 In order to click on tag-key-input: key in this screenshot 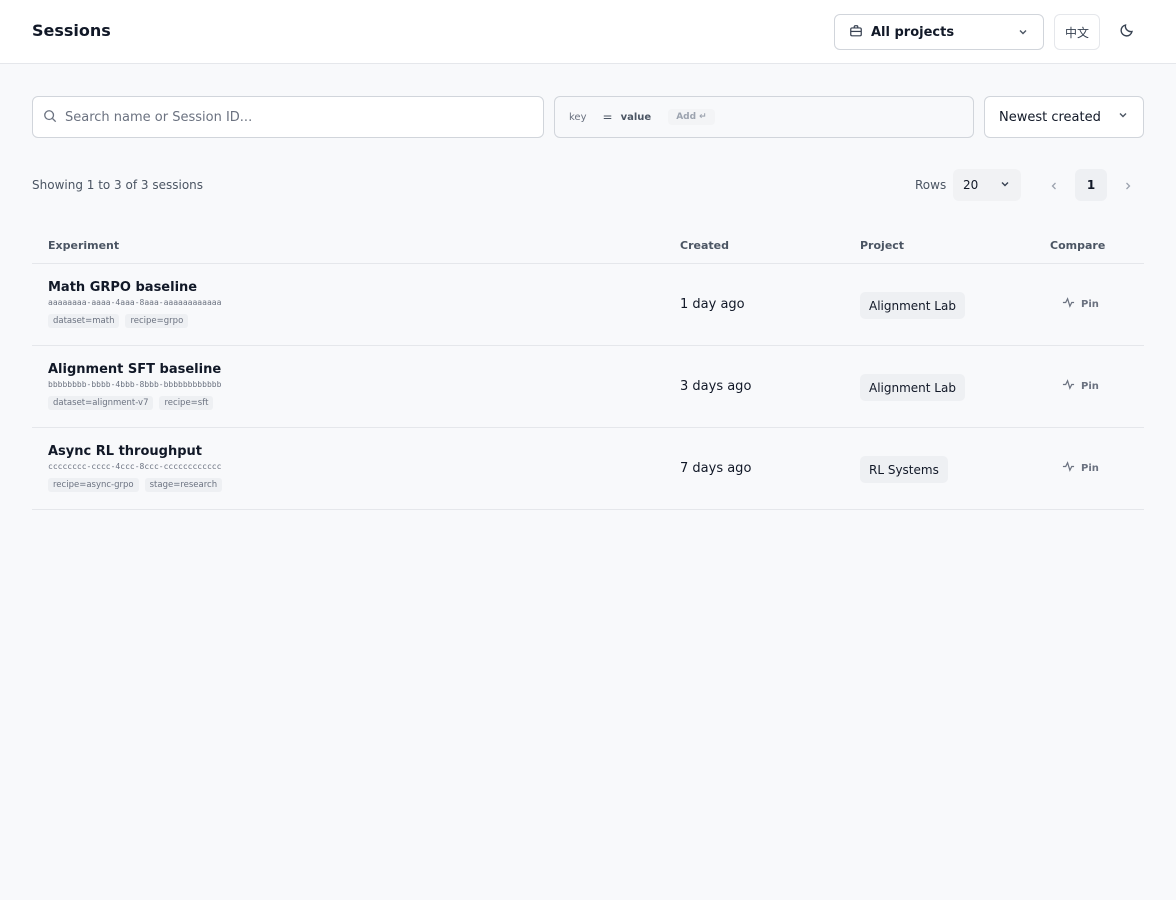, I will do `click(578, 117)`.